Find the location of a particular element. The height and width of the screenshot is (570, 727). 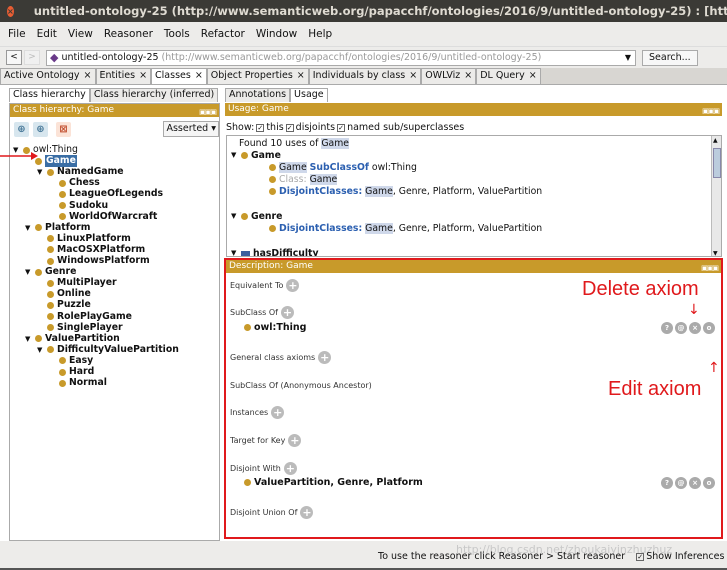

back-button: < is located at coordinates (14, 57).